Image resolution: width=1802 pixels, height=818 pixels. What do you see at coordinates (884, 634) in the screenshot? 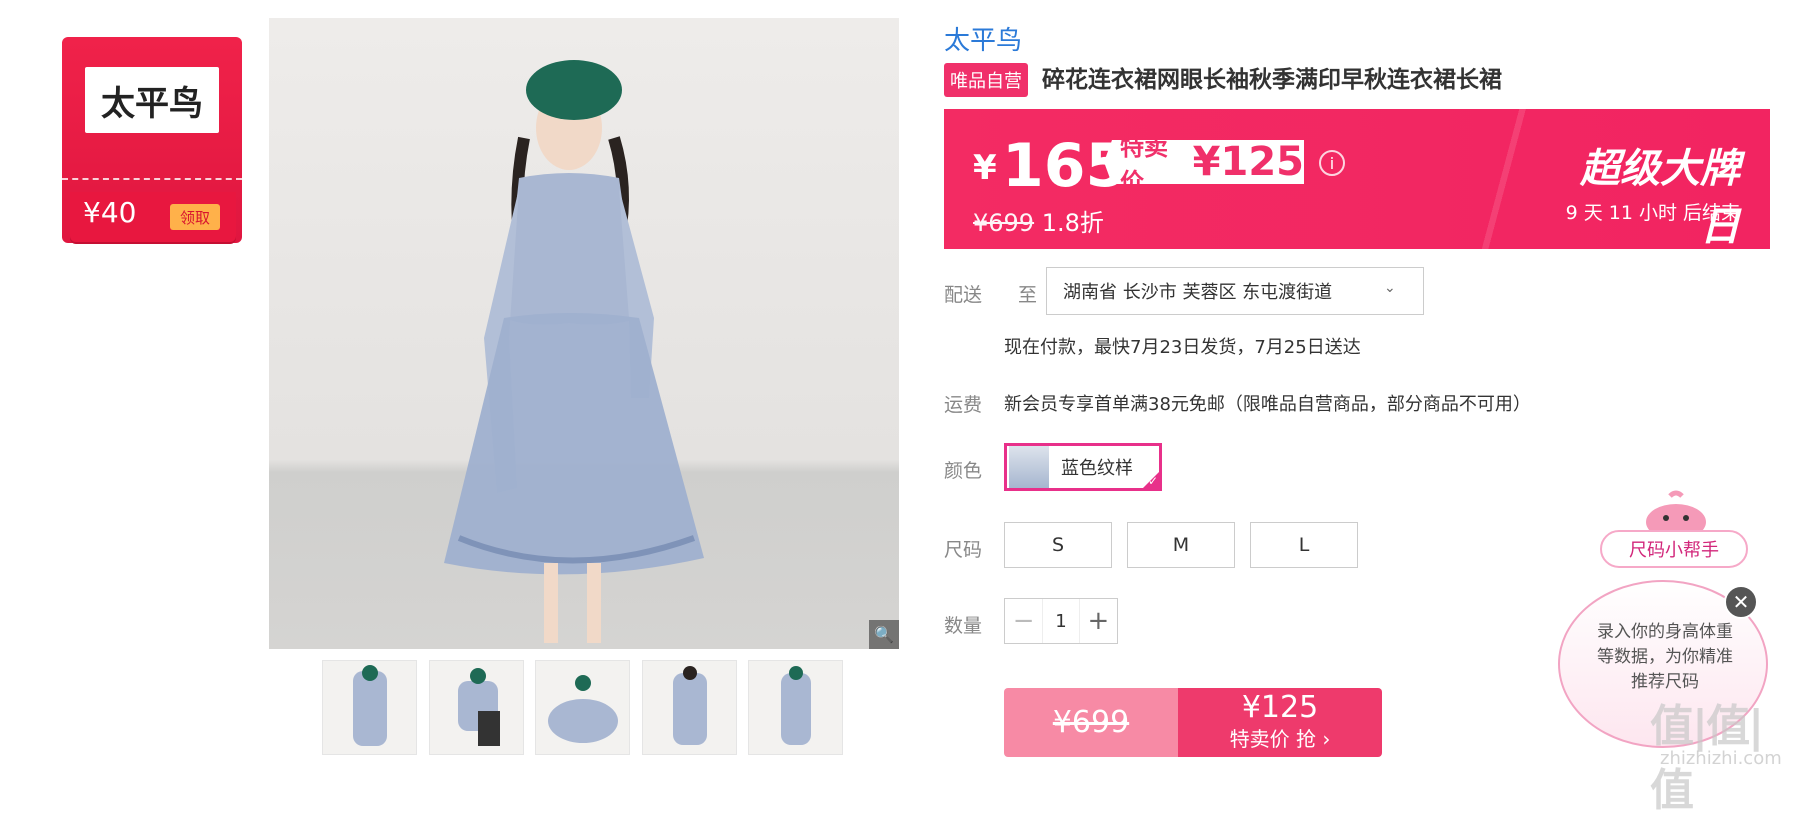
I see `zoom-icon: 🔍` at bounding box center [884, 634].